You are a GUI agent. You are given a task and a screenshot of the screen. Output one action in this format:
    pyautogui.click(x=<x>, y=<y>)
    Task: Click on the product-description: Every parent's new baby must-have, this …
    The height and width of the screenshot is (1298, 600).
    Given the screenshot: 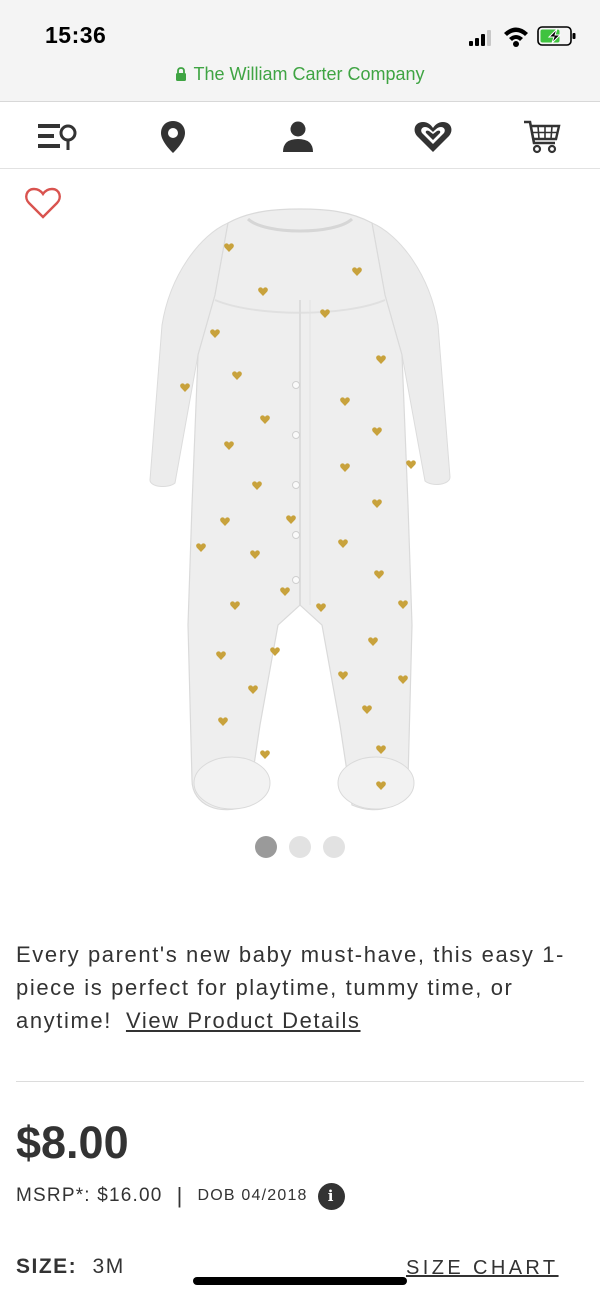 What is the action you would take?
    pyautogui.click(x=302, y=987)
    